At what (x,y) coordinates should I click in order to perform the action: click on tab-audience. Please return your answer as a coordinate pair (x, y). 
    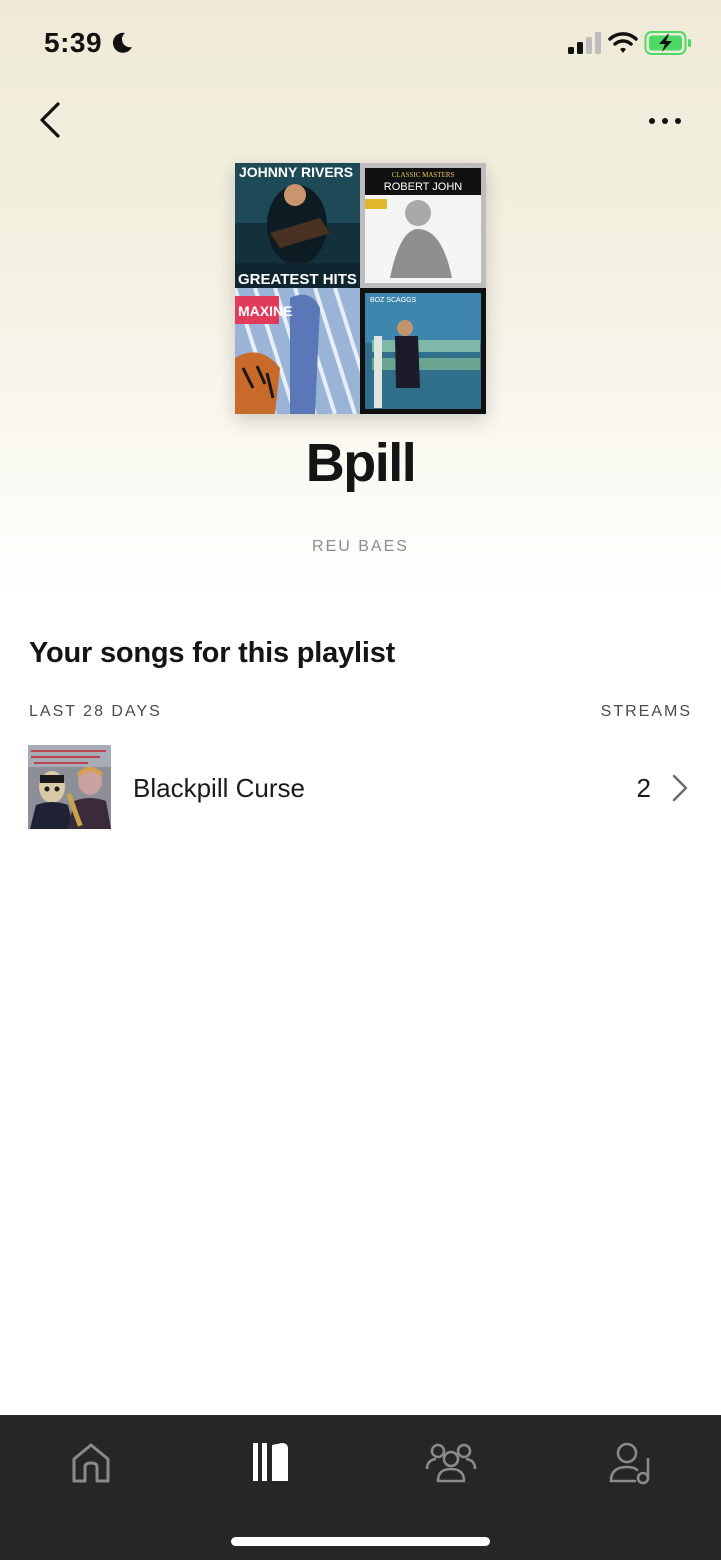
    Looking at the image, I should click on (451, 1463).